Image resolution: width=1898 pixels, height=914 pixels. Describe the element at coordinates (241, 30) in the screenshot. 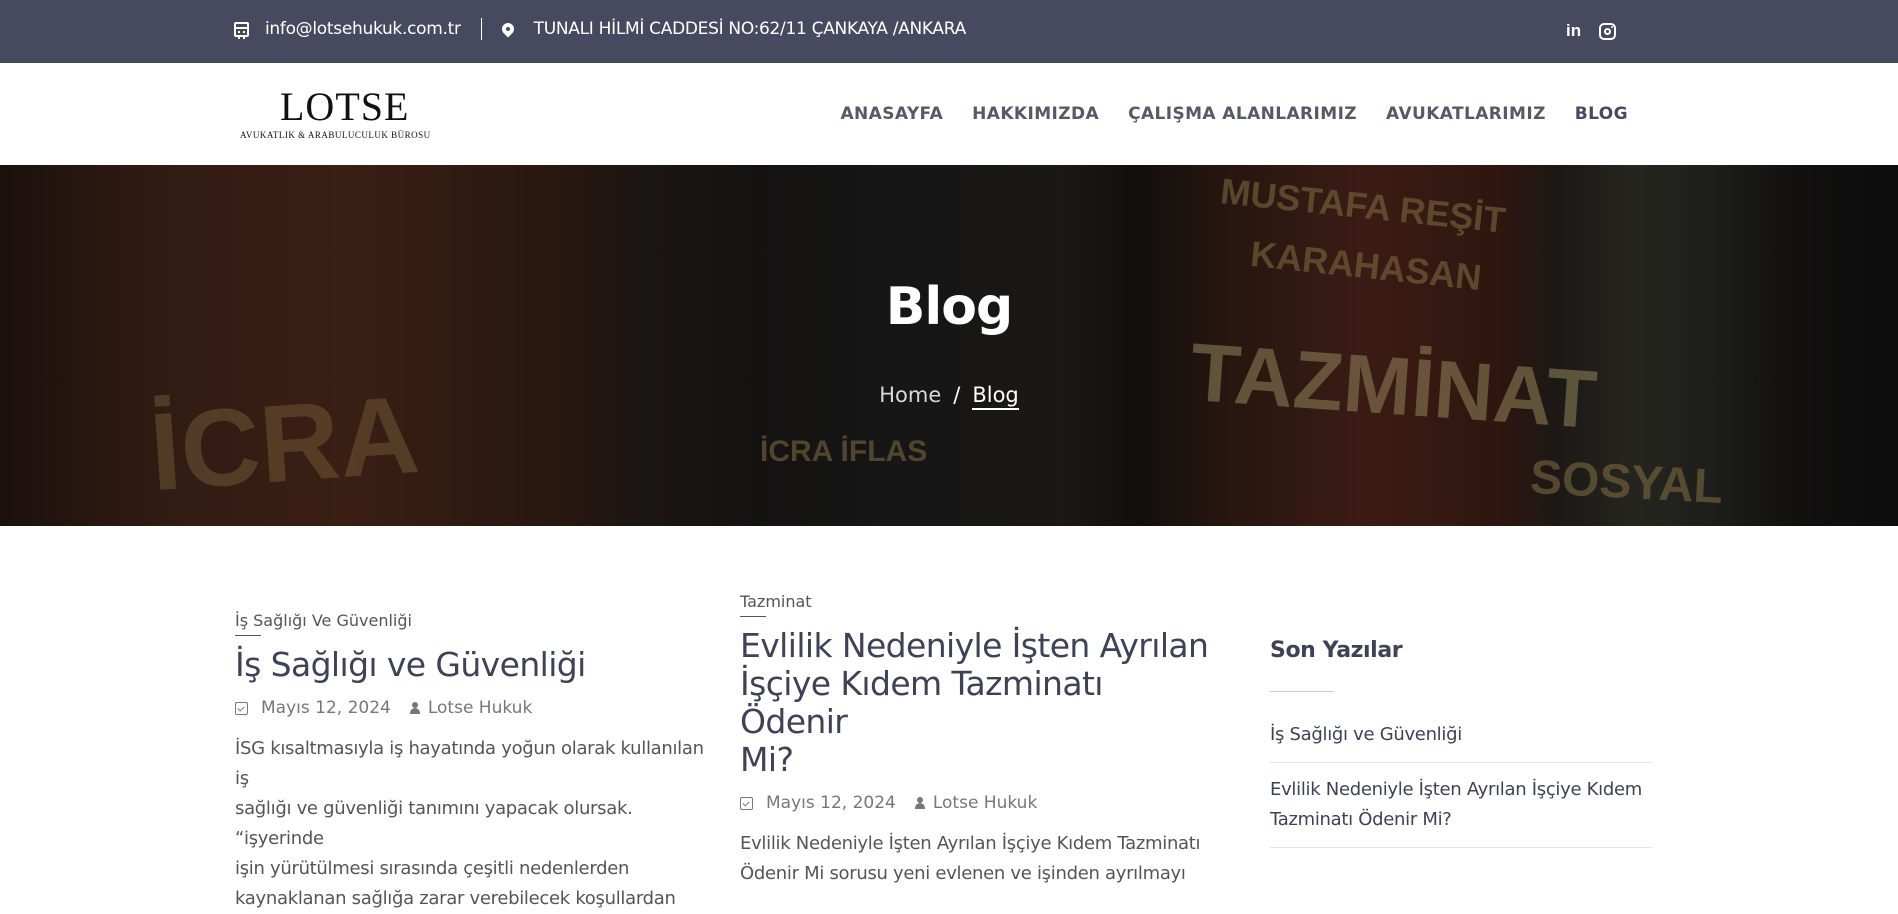

I see `calendar-icon` at that location.